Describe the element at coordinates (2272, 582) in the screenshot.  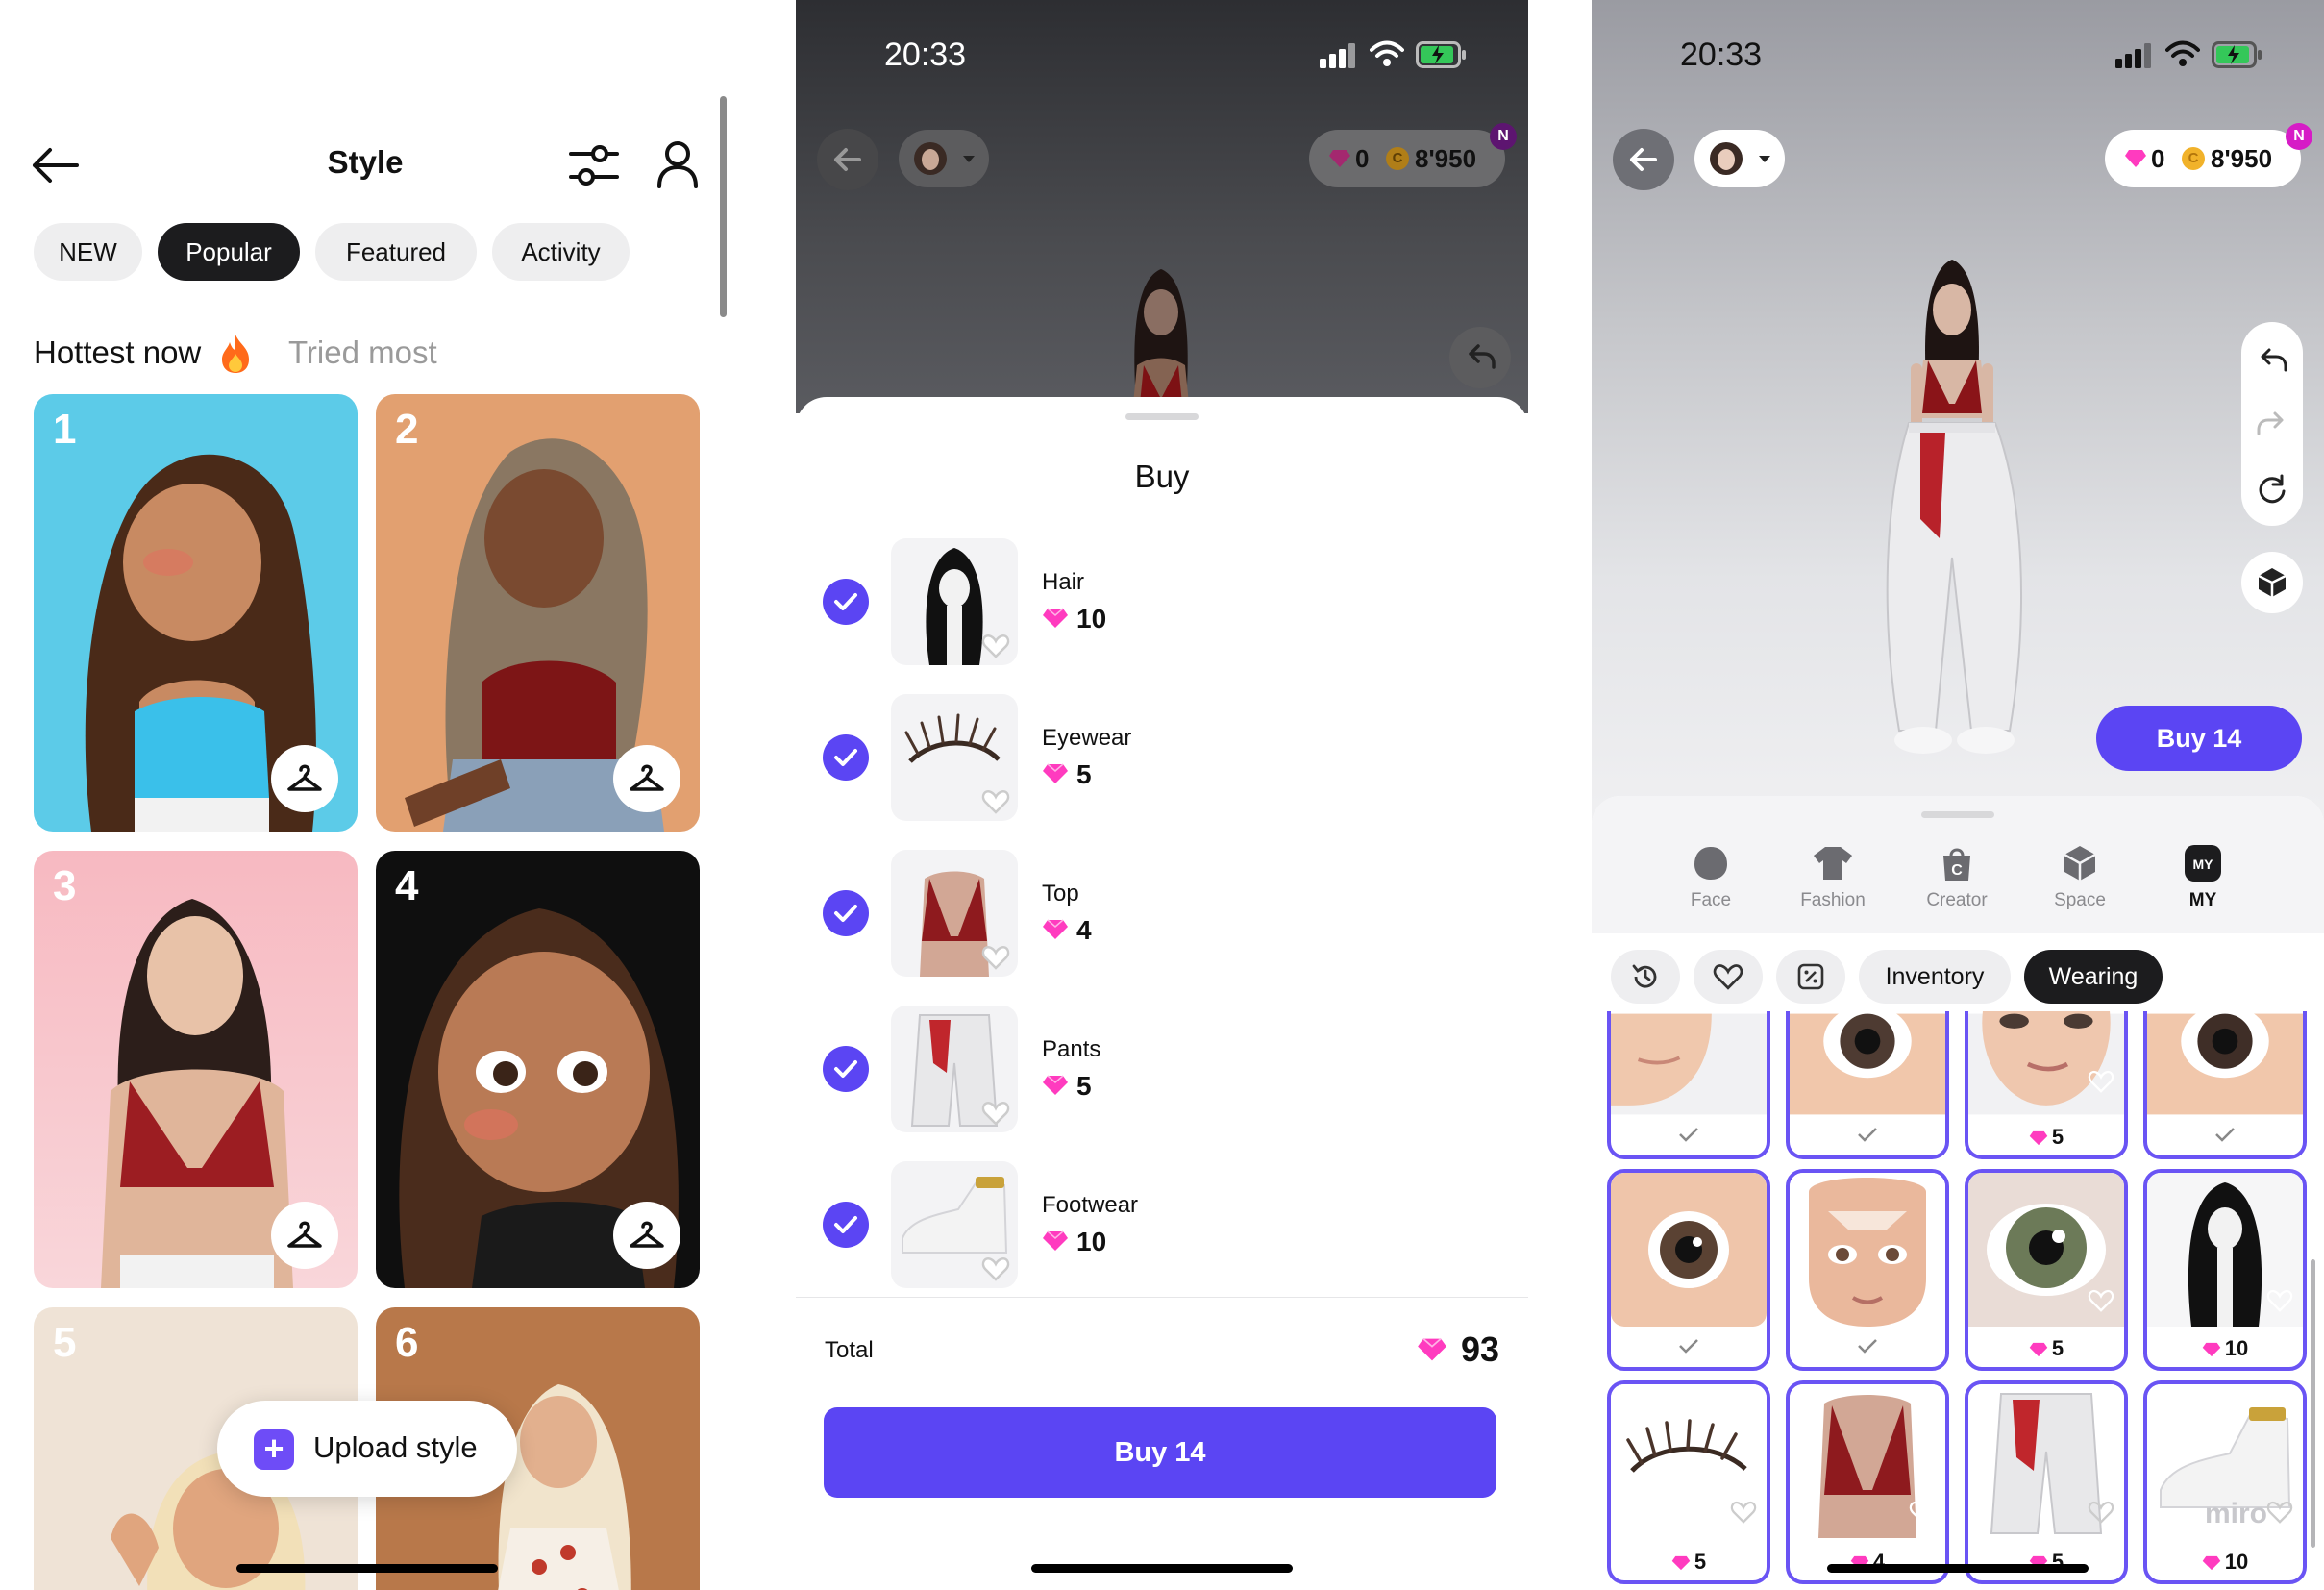
I see `view-3d-button` at that location.